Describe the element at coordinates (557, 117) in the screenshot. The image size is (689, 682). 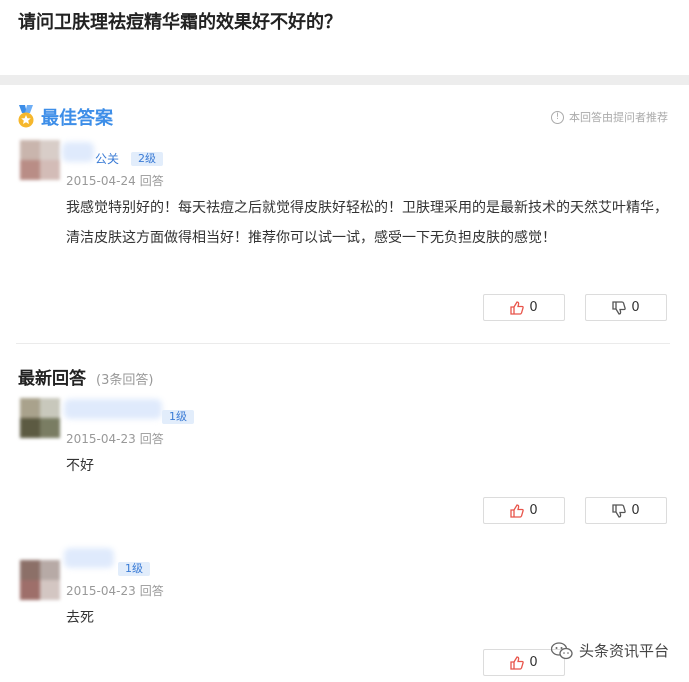
I see `info-icon: !` at that location.